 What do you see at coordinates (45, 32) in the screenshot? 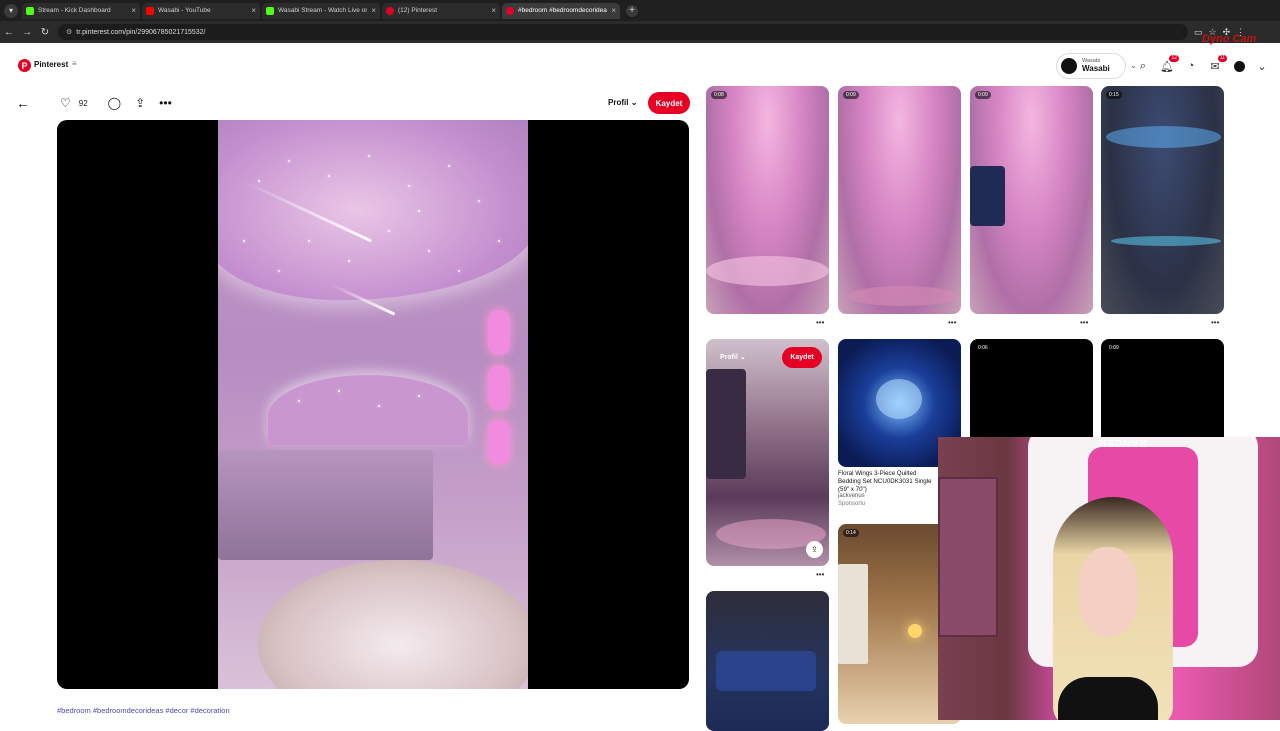
I see `reload-icon: ↻` at bounding box center [45, 32].